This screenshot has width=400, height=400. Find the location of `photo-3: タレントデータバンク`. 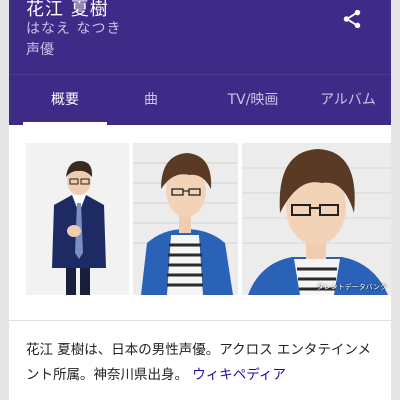

photo-3: タレントデータバンク is located at coordinates (316, 219).